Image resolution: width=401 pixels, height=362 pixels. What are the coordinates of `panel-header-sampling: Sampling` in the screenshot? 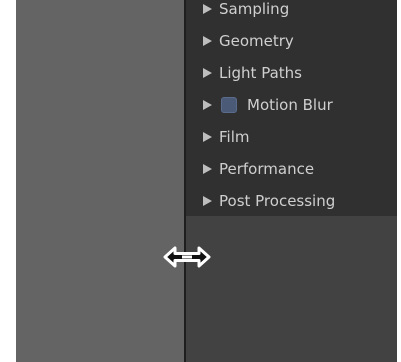 It's located at (246, 10).